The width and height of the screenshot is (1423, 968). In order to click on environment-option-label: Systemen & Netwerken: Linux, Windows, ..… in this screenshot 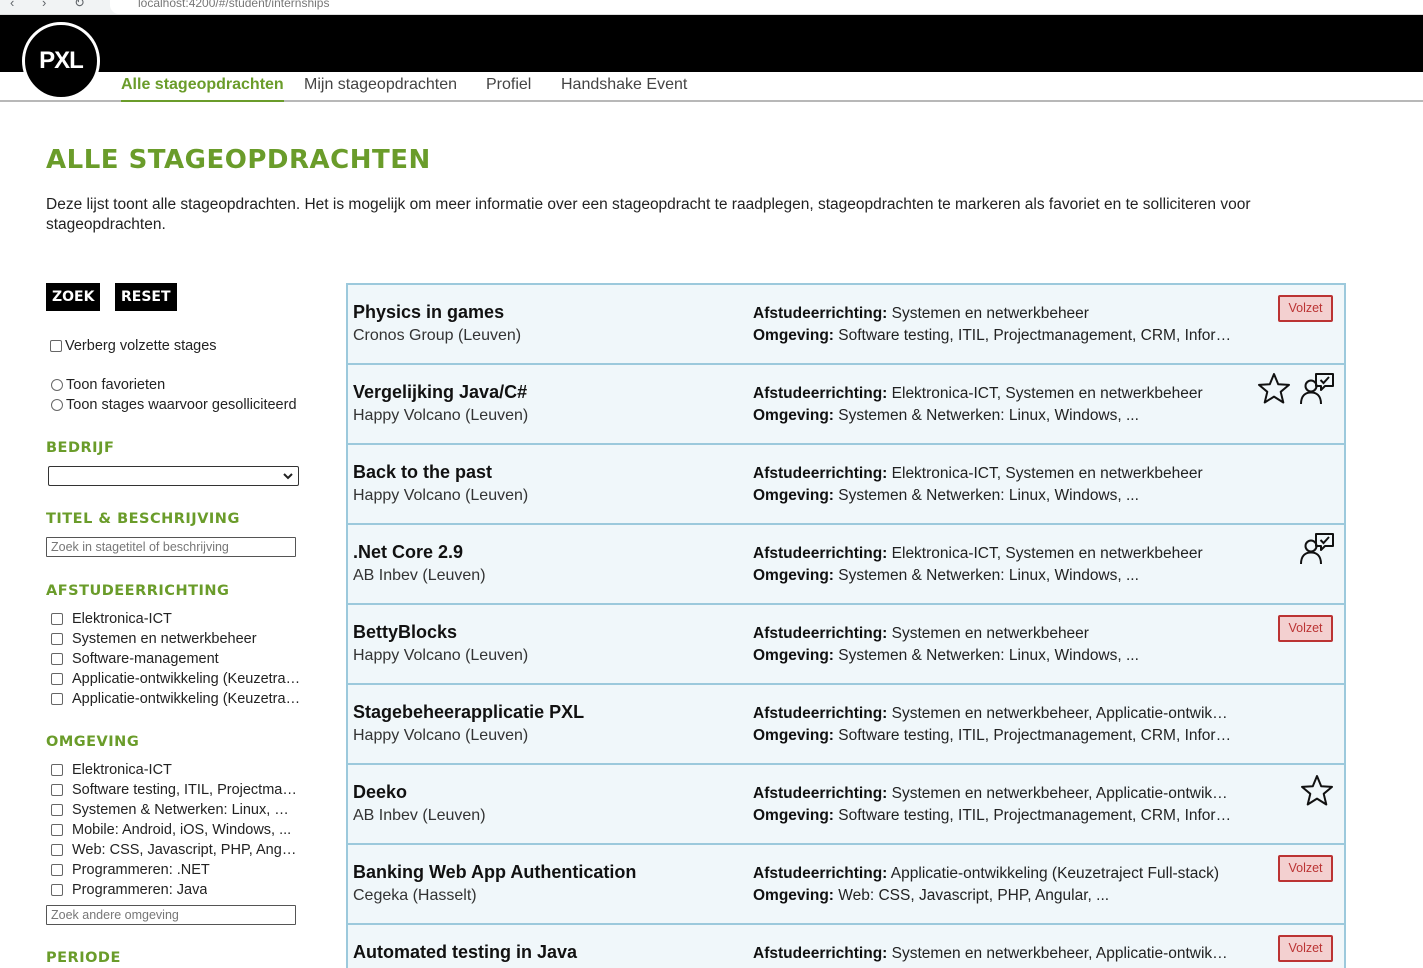, I will do `click(186, 810)`.